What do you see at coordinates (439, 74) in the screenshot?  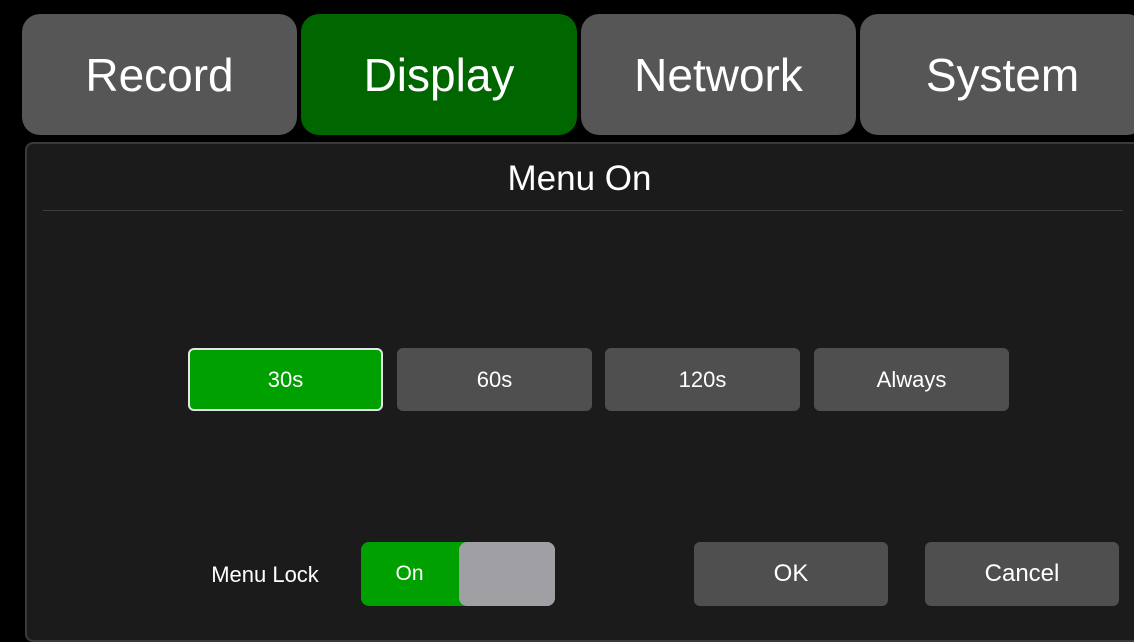 I see `tab-display: Display` at bounding box center [439, 74].